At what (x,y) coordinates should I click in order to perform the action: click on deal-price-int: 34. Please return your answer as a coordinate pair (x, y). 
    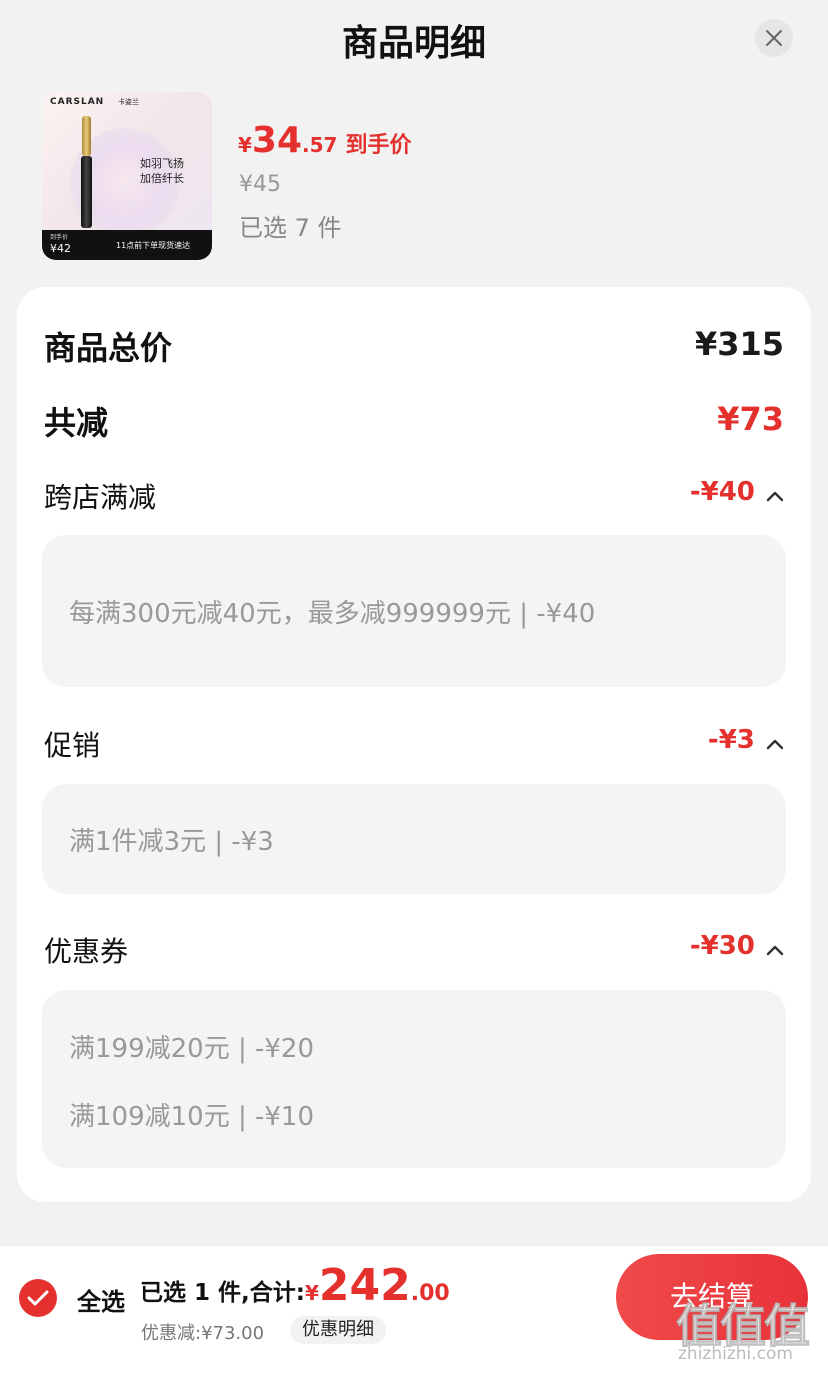
    Looking at the image, I should click on (277, 140).